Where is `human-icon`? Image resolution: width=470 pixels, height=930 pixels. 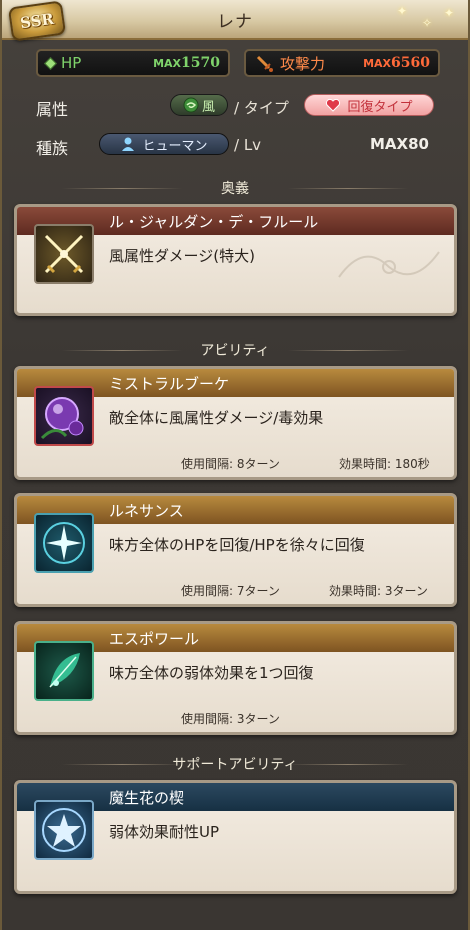
human-icon is located at coordinates (128, 144).